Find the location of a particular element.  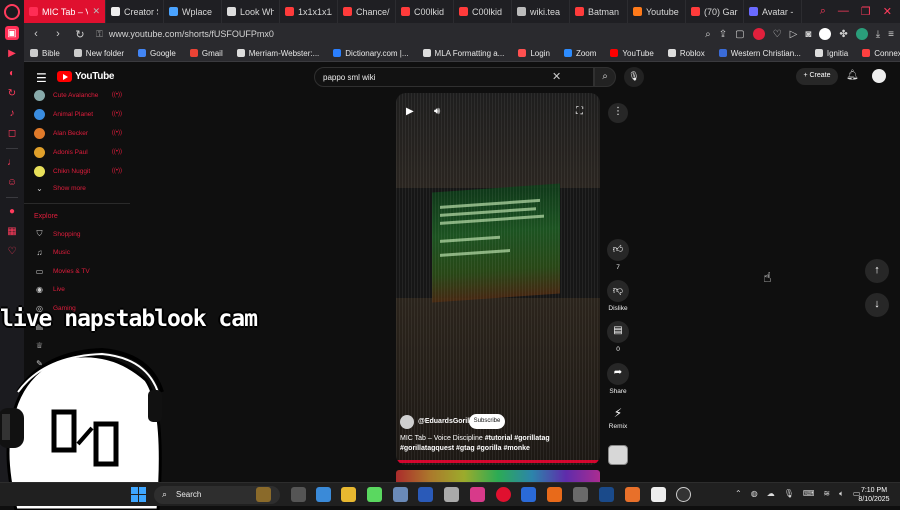

subscription-item: Animal Planet ((•)) is located at coordinates (77, 114).